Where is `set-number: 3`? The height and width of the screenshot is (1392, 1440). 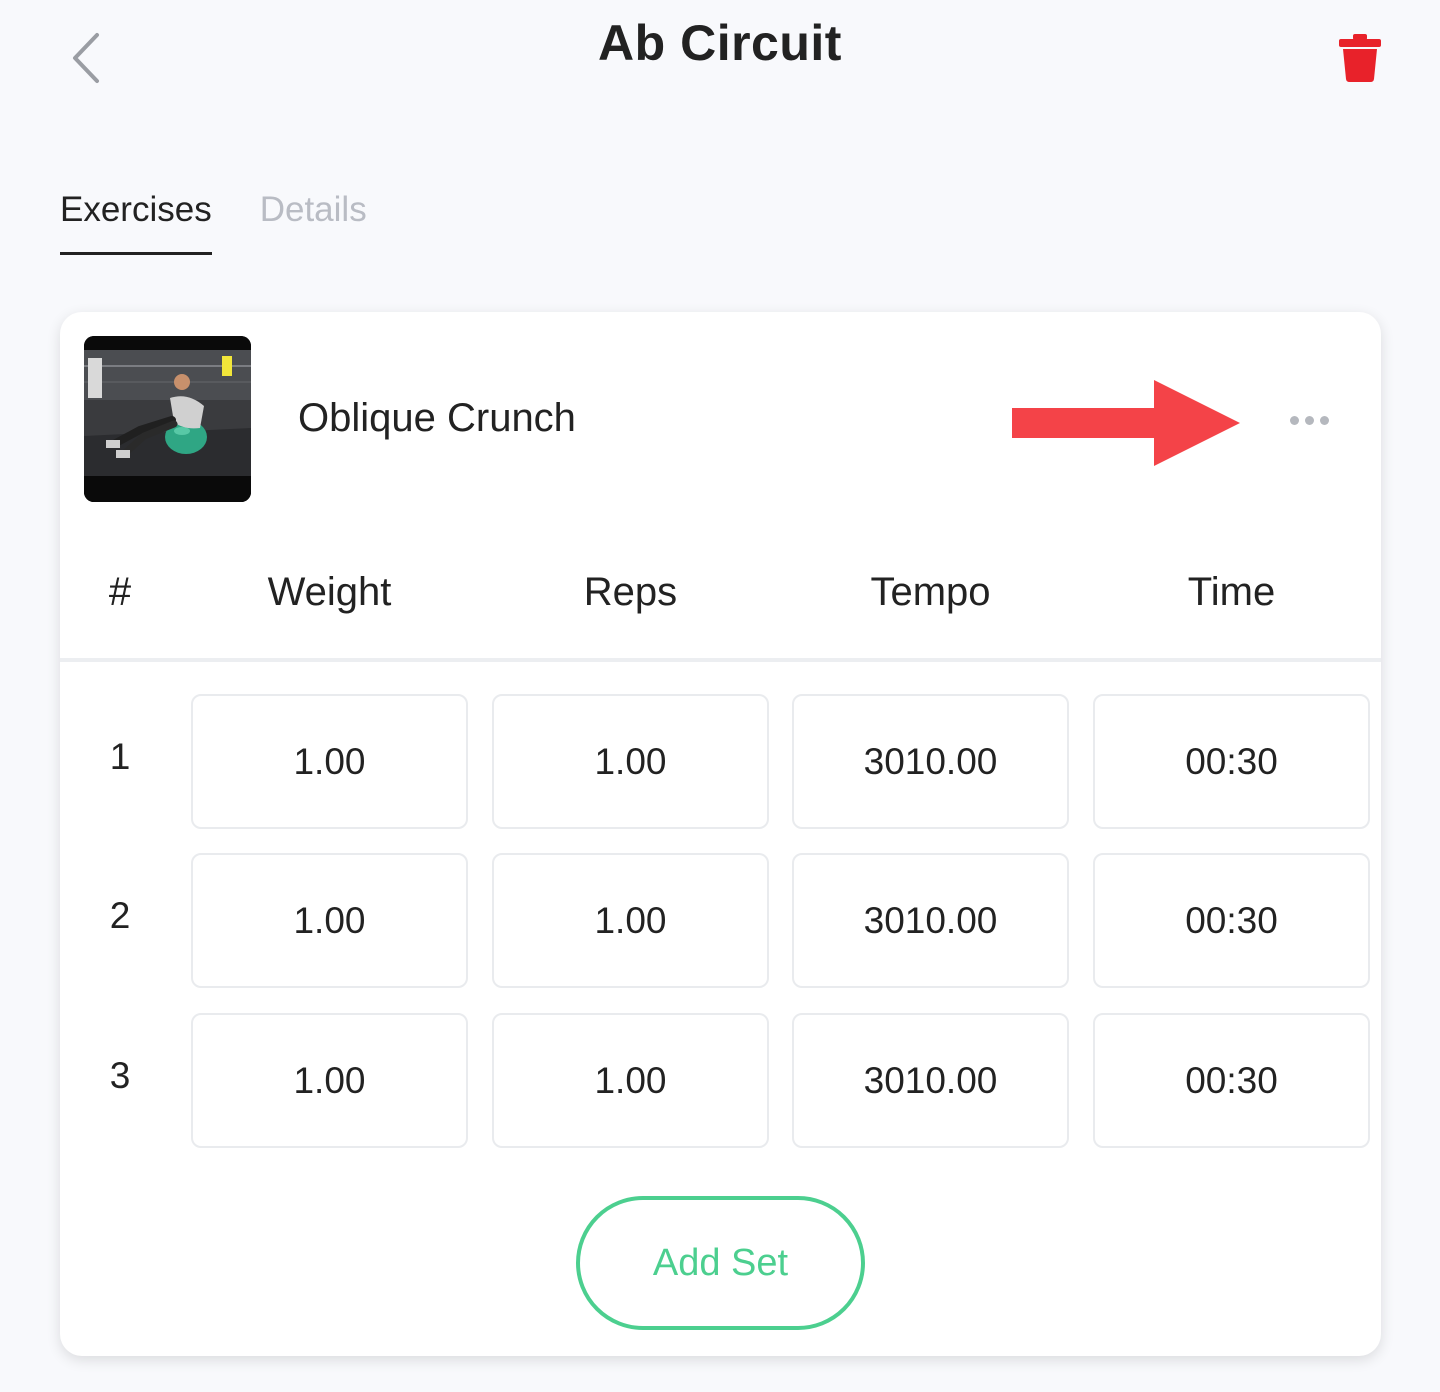
set-number: 3 is located at coordinates (120, 1075).